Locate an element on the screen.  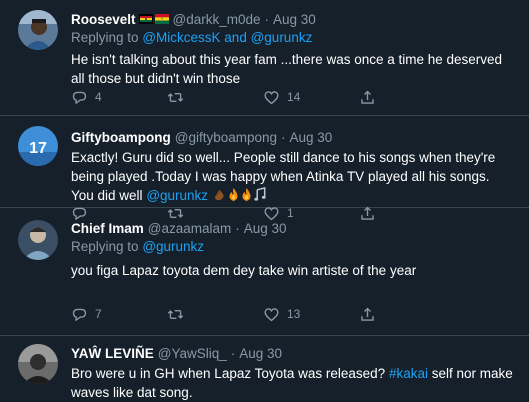
user-handle: @YawSliq_ is located at coordinates (192, 353).